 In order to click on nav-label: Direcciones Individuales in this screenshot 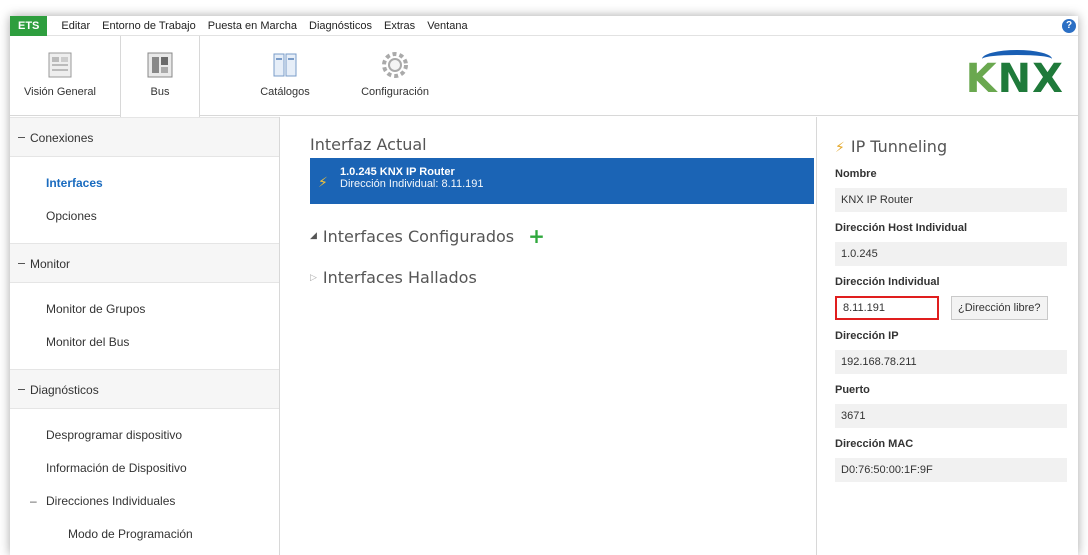, I will do `click(111, 501)`.